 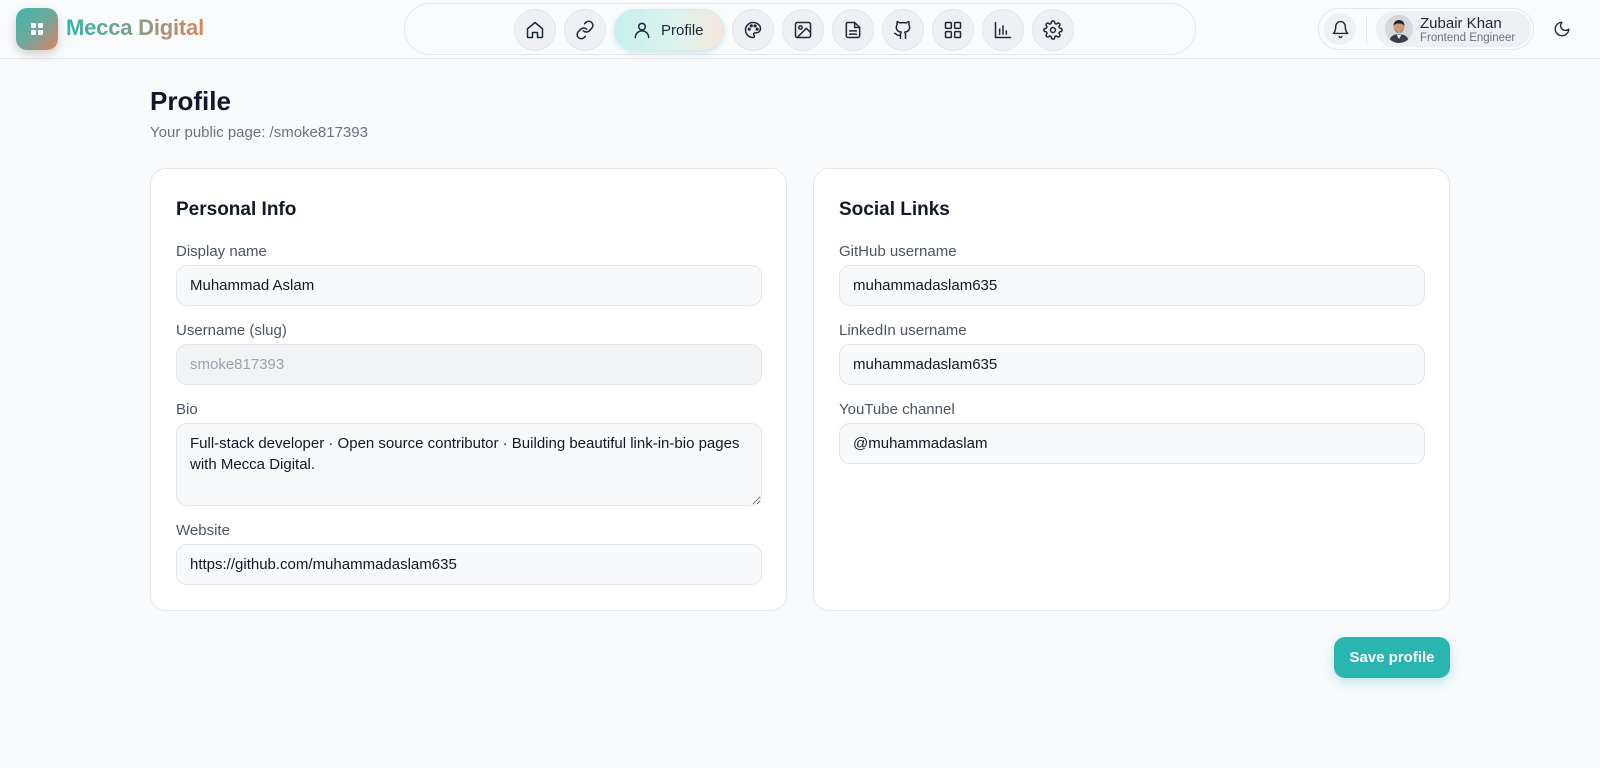 I want to click on user-name: Zubair Khan, so click(x=1461, y=23).